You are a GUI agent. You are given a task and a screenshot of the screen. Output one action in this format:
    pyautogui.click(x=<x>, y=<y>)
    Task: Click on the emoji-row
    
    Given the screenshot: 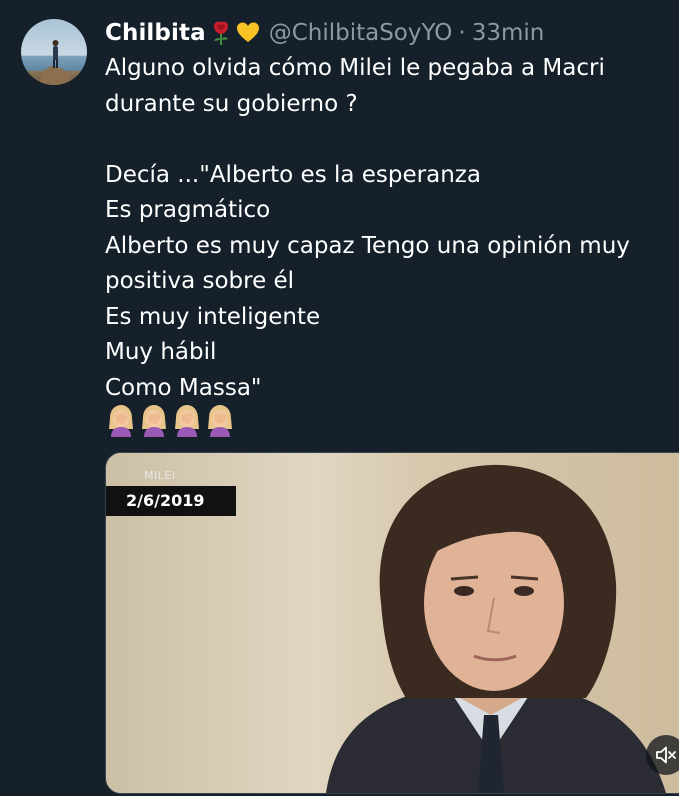 What is the action you would take?
    pyautogui.click(x=170, y=420)
    